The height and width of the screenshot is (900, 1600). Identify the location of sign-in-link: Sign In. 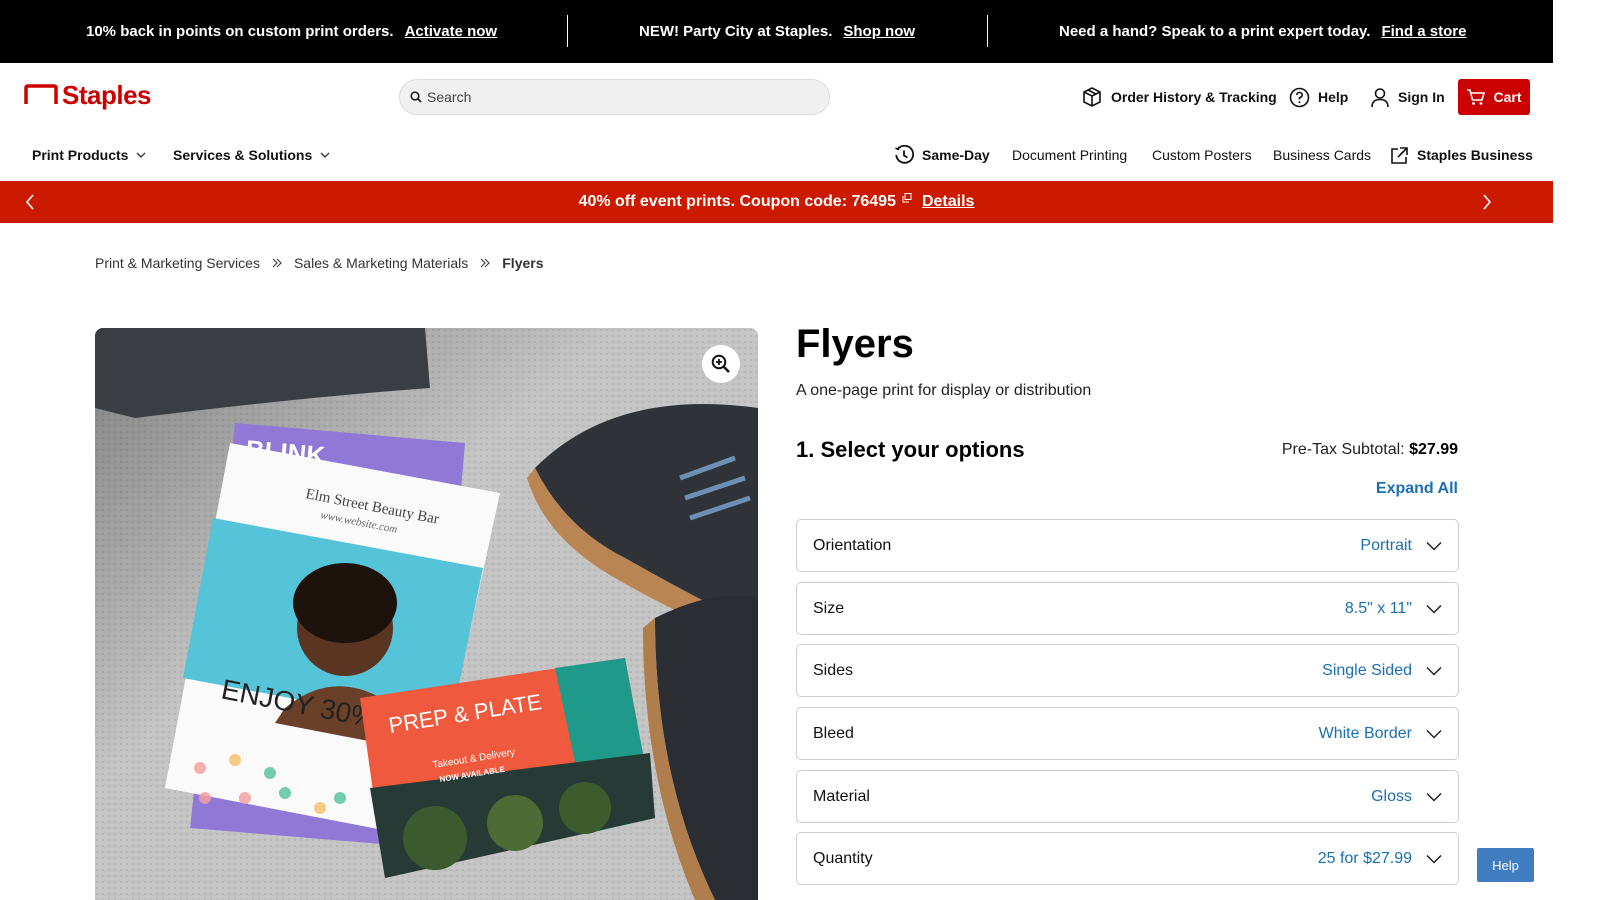
(1407, 97).